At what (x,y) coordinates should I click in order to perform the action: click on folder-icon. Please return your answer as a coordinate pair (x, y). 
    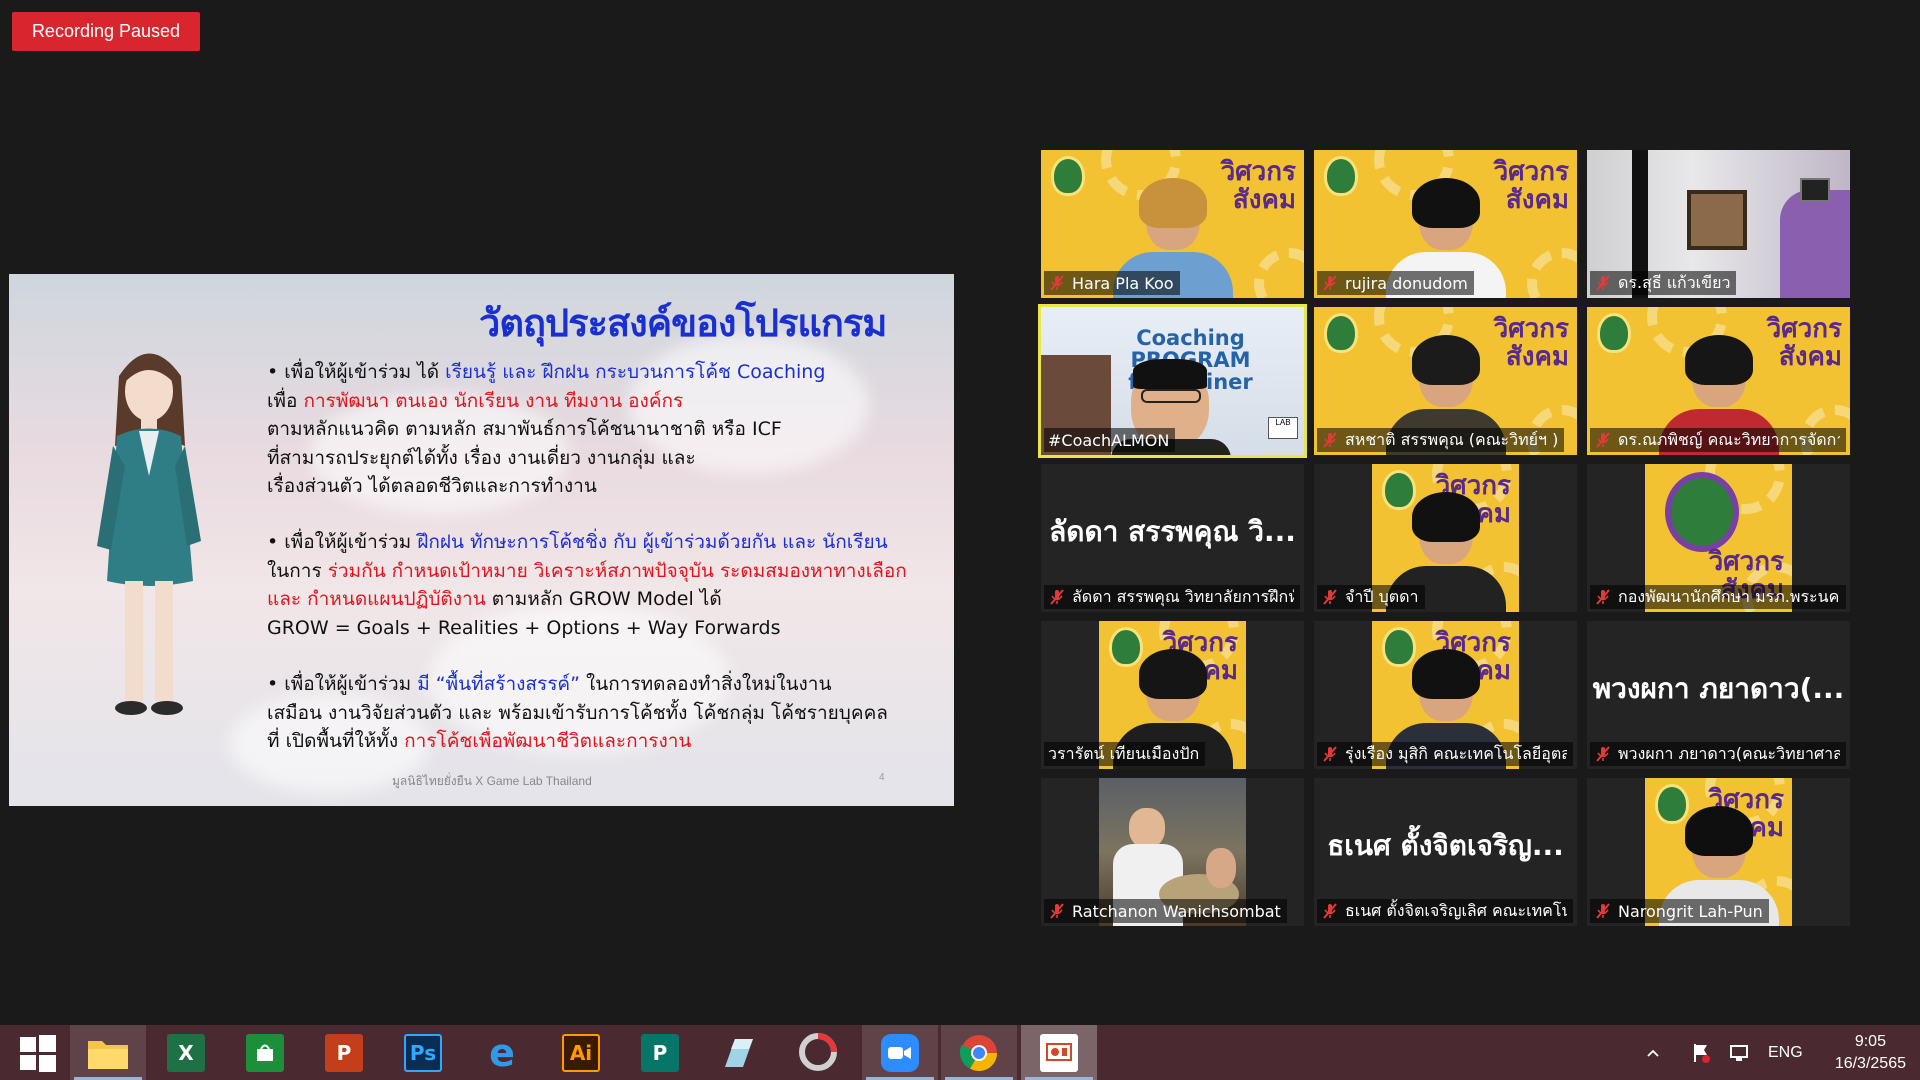
    Looking at the image, I should click on (108, 1054).